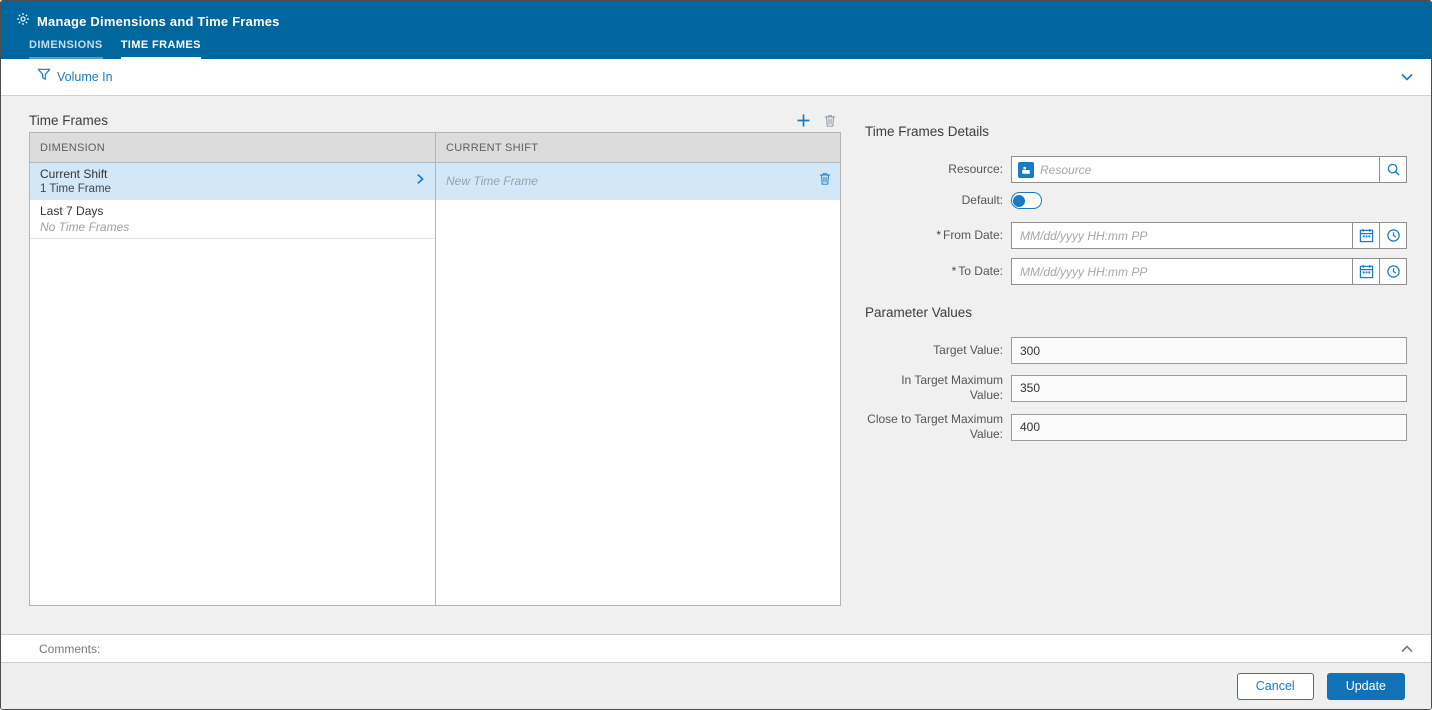 The image size is (1432, 710). I want to click on from-date-calendar-button, so click(1366, 235).